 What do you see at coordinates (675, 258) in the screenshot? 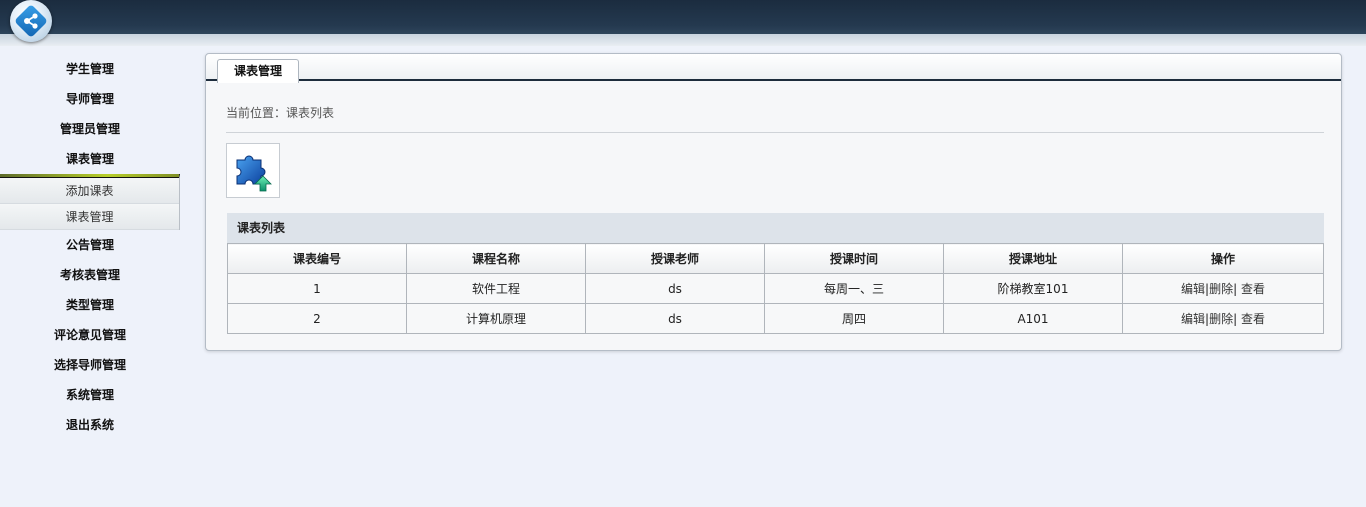
I see `column-header-teacher: 授课老师` at bounding box center [675, 258].